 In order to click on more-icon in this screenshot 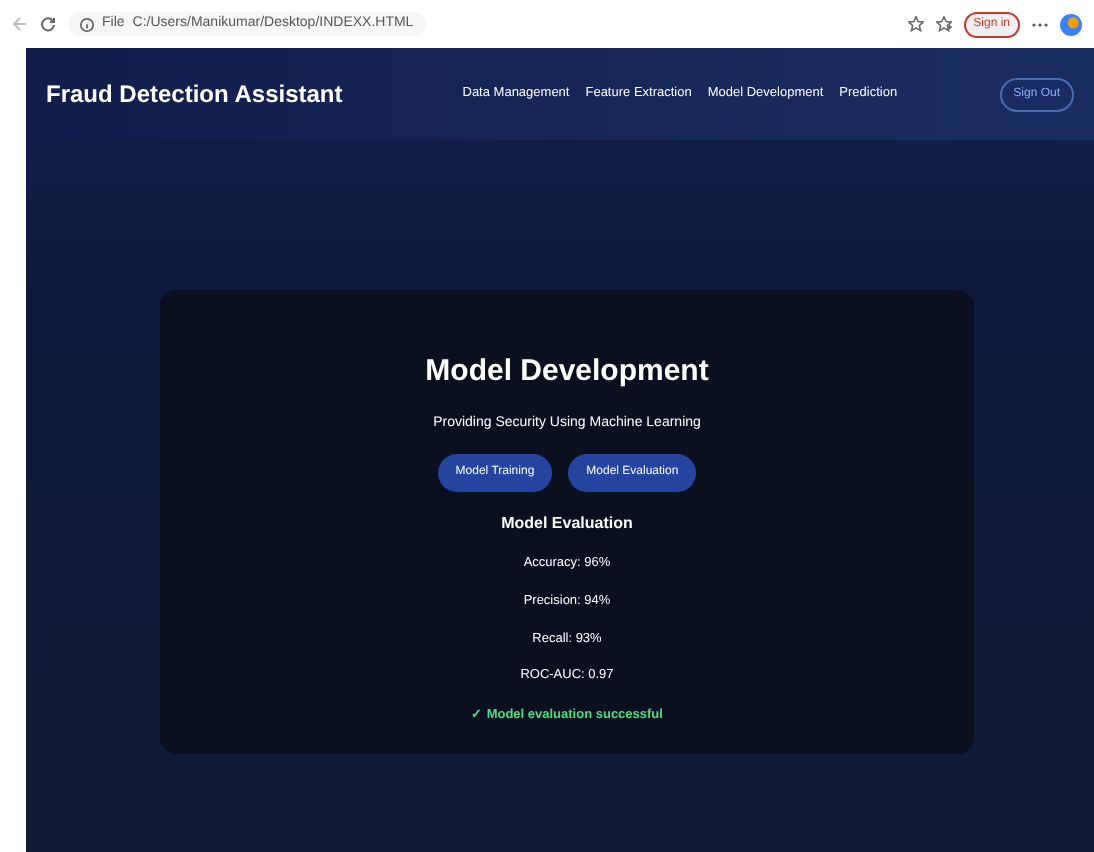, I will do `click(1040, 24)`.